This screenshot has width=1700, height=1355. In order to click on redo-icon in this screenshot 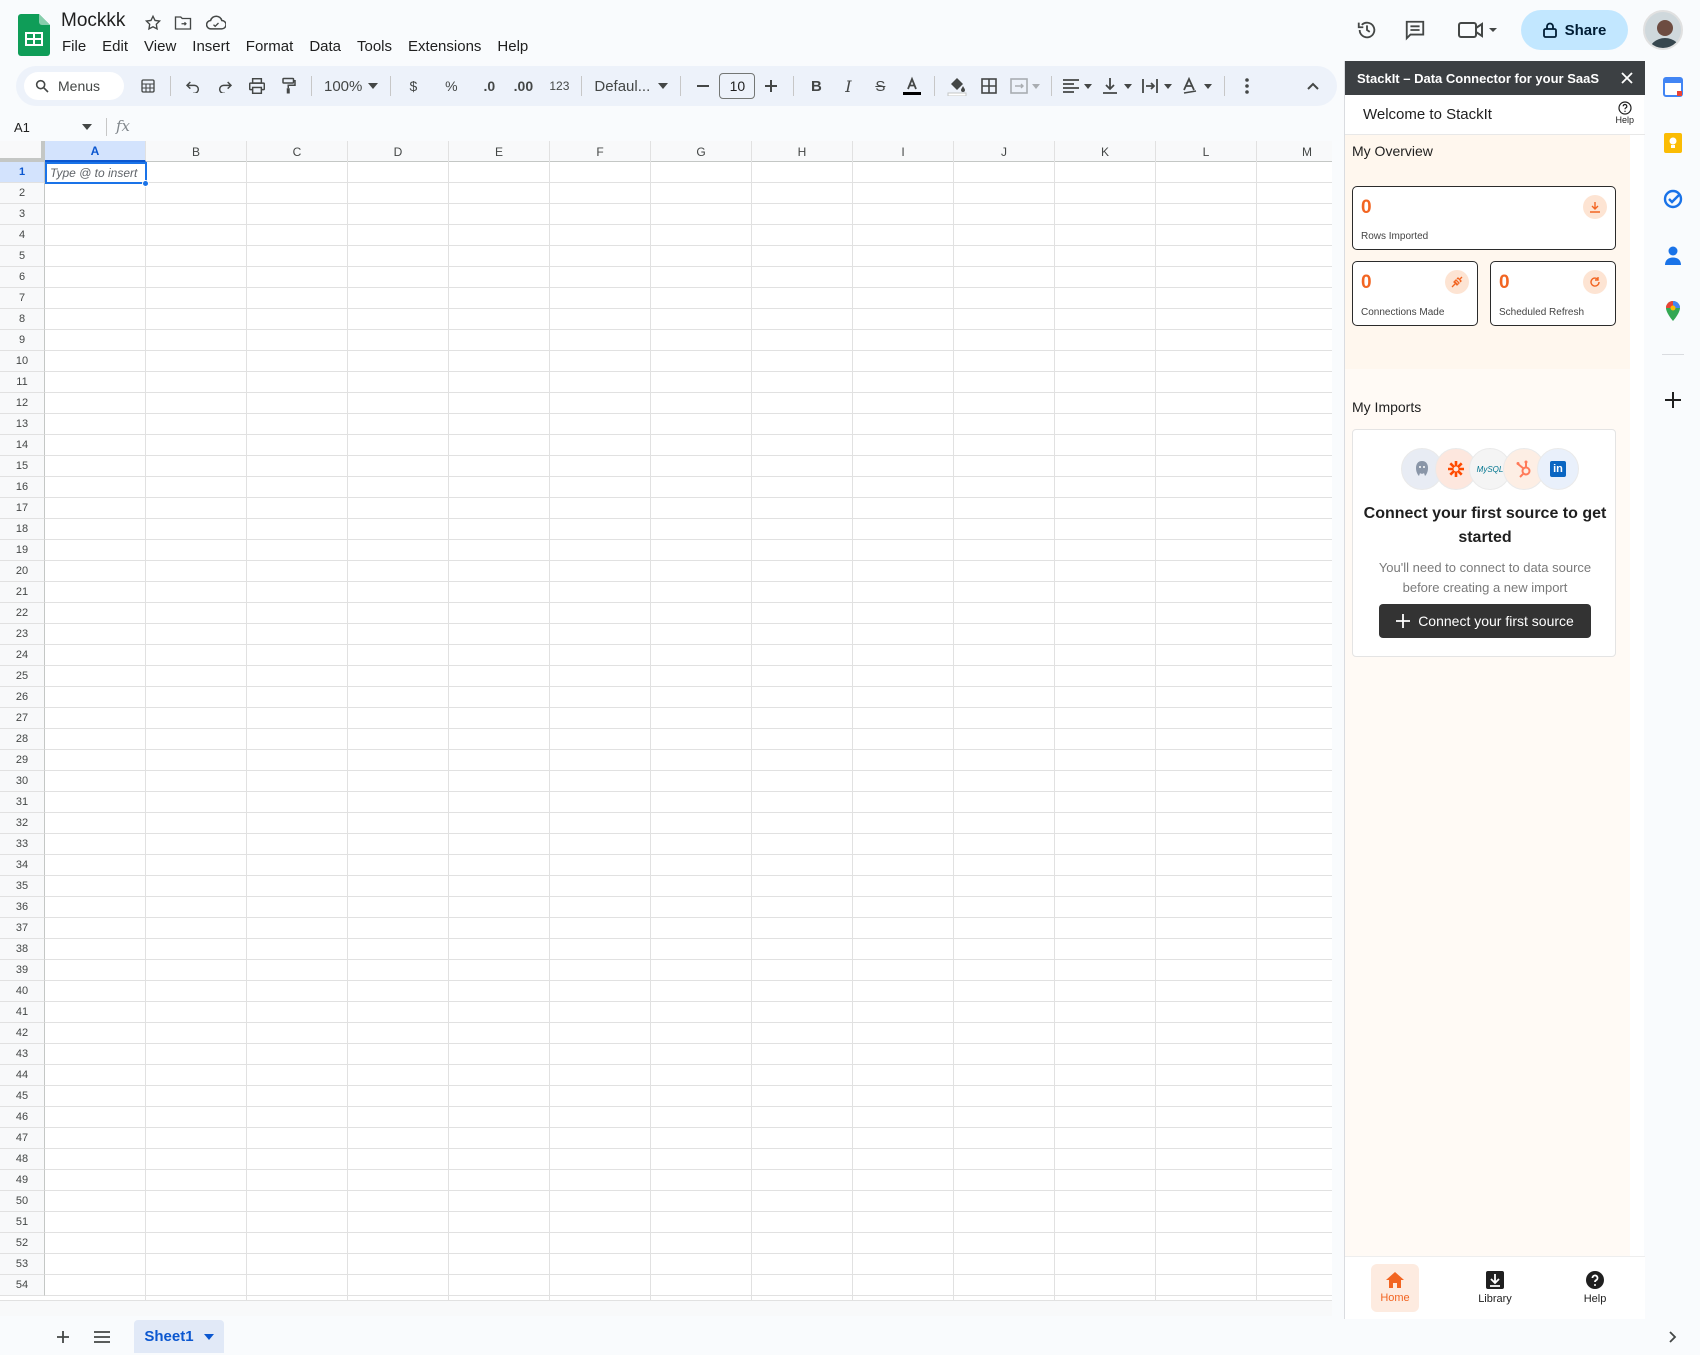, I will do `click(225, 86)`.